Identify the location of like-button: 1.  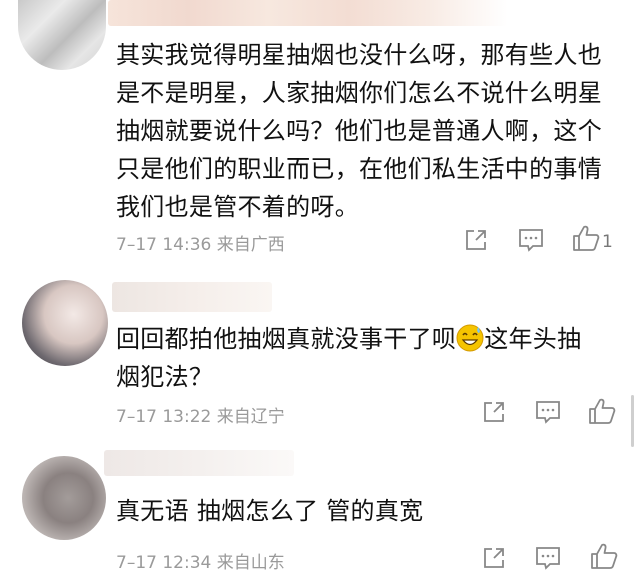
(592, 238).